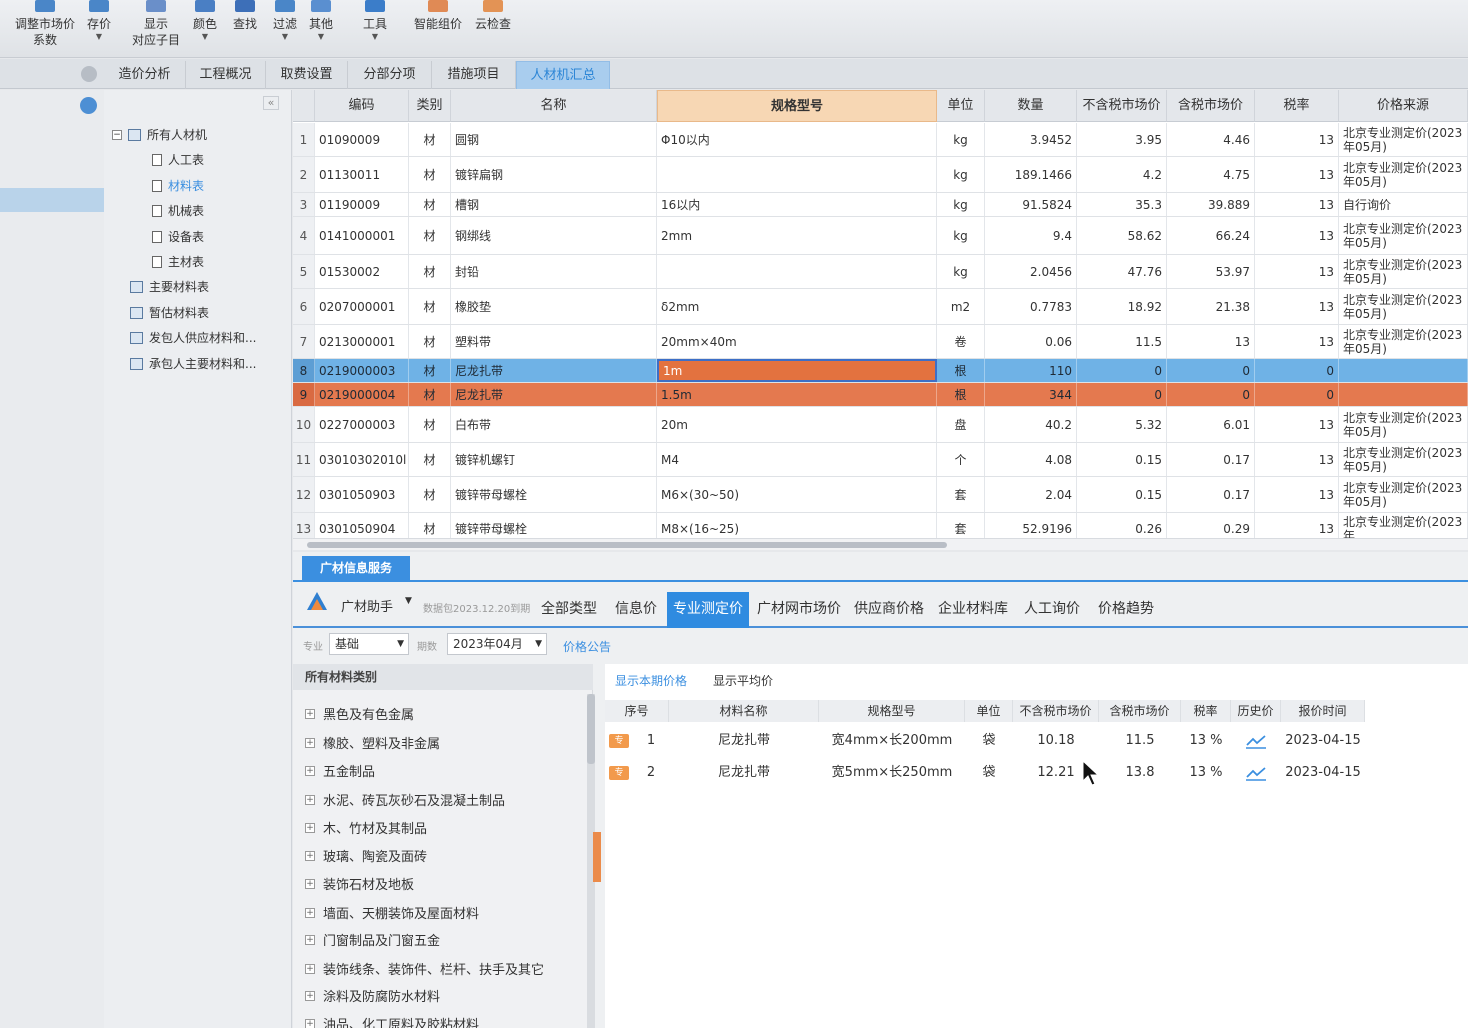  Describe the element at coordinates (52, 200) in the screenshot. I see `left-nav-selected` at that location.